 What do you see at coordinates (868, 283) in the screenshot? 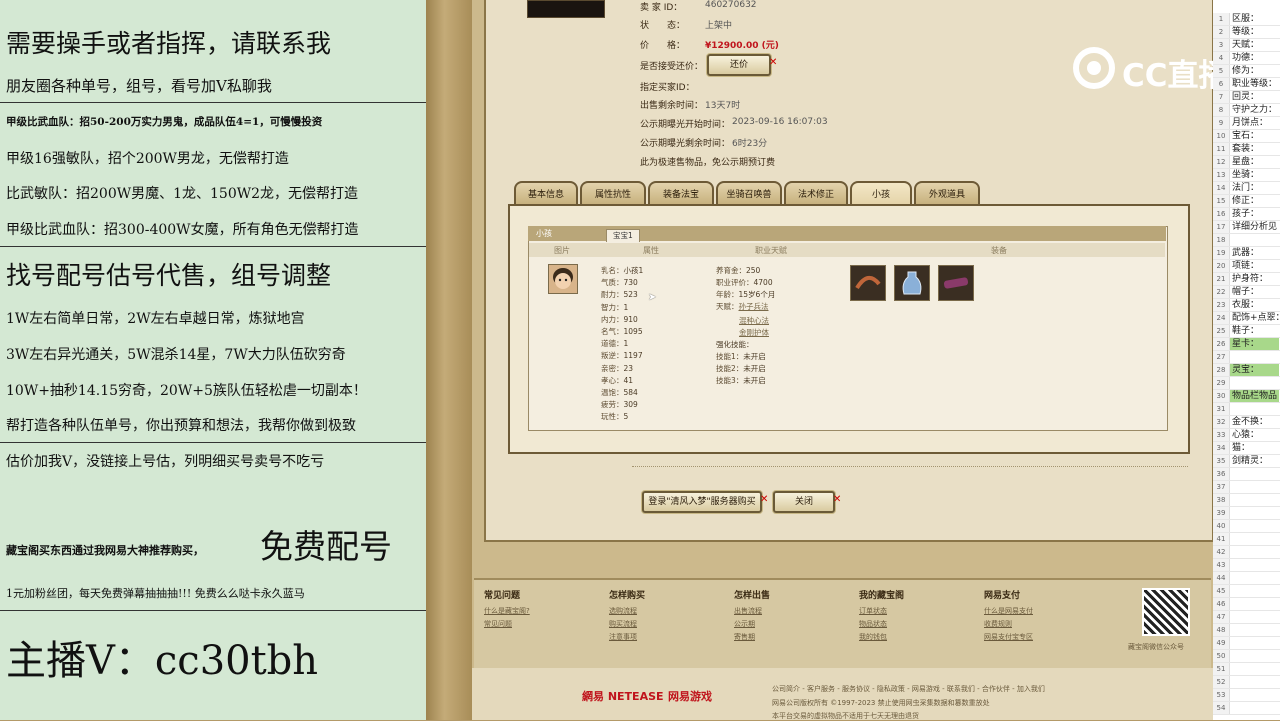
I see `equipment-slot-belt` at bounding box center [868, 283].